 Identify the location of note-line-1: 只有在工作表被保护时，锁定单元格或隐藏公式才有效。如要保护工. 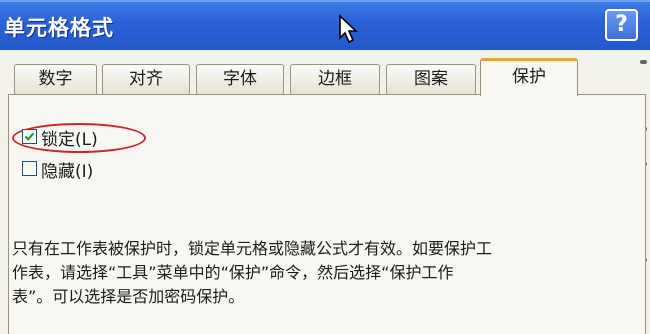
(252, 248).